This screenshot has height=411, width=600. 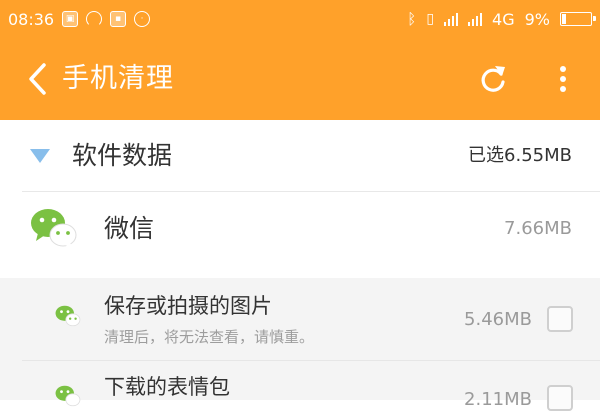 I want to click on app-name: 微信, so click(x=129, y=228).